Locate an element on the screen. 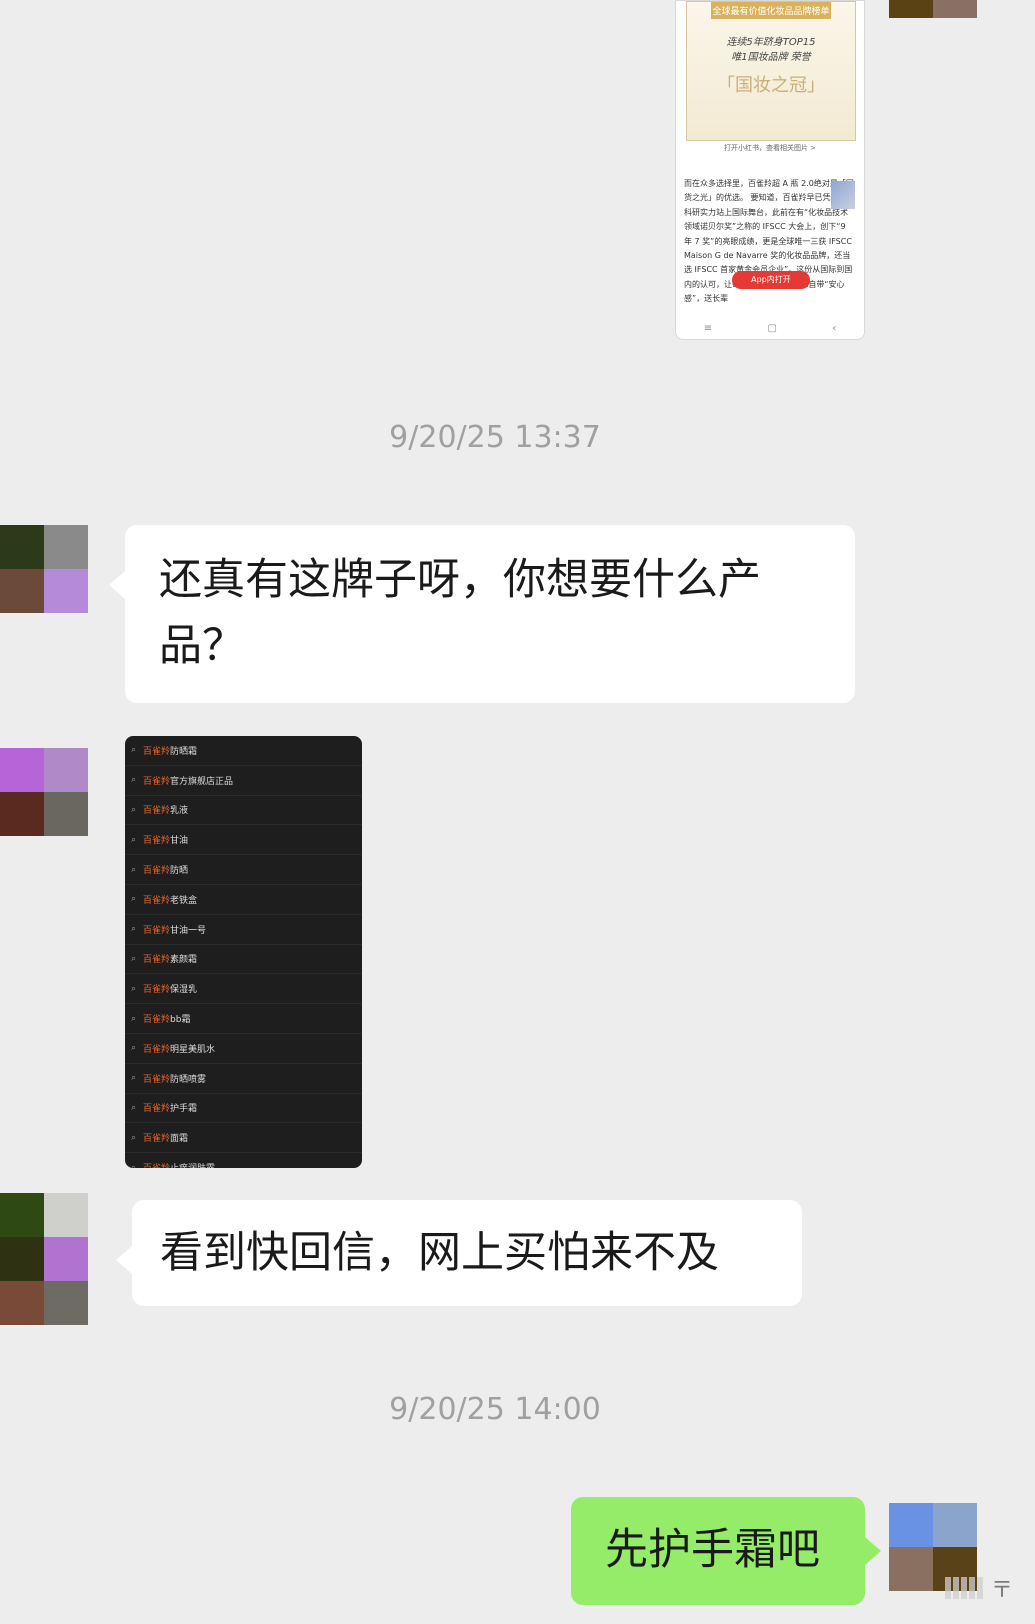 The image size is (1035, 1624). suggestion-term: 护手霜 is located at coordinates (184, 1109).